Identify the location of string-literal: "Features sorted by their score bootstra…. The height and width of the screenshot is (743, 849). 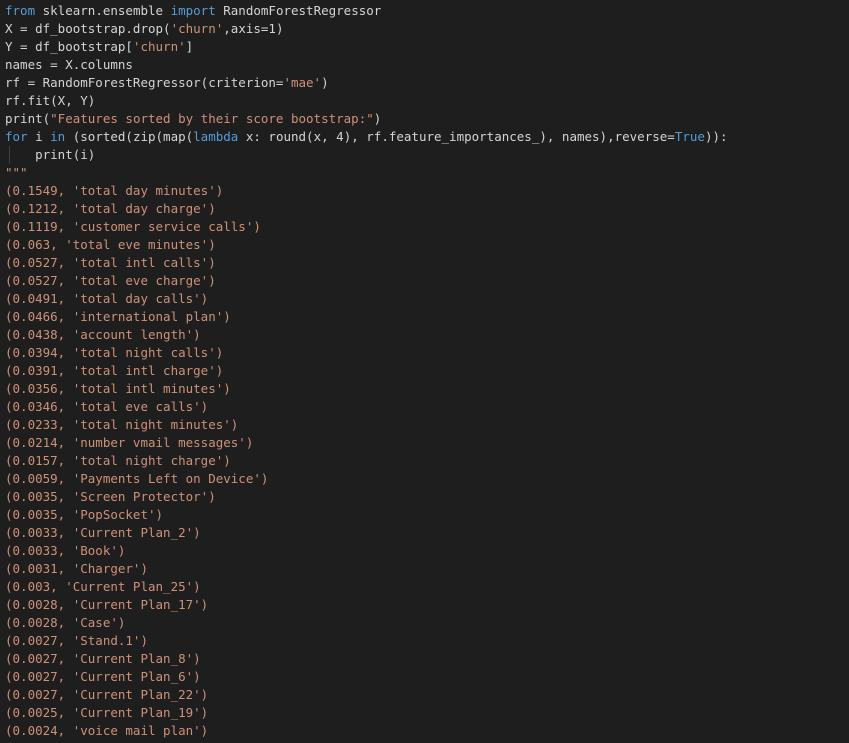
(212, 118).